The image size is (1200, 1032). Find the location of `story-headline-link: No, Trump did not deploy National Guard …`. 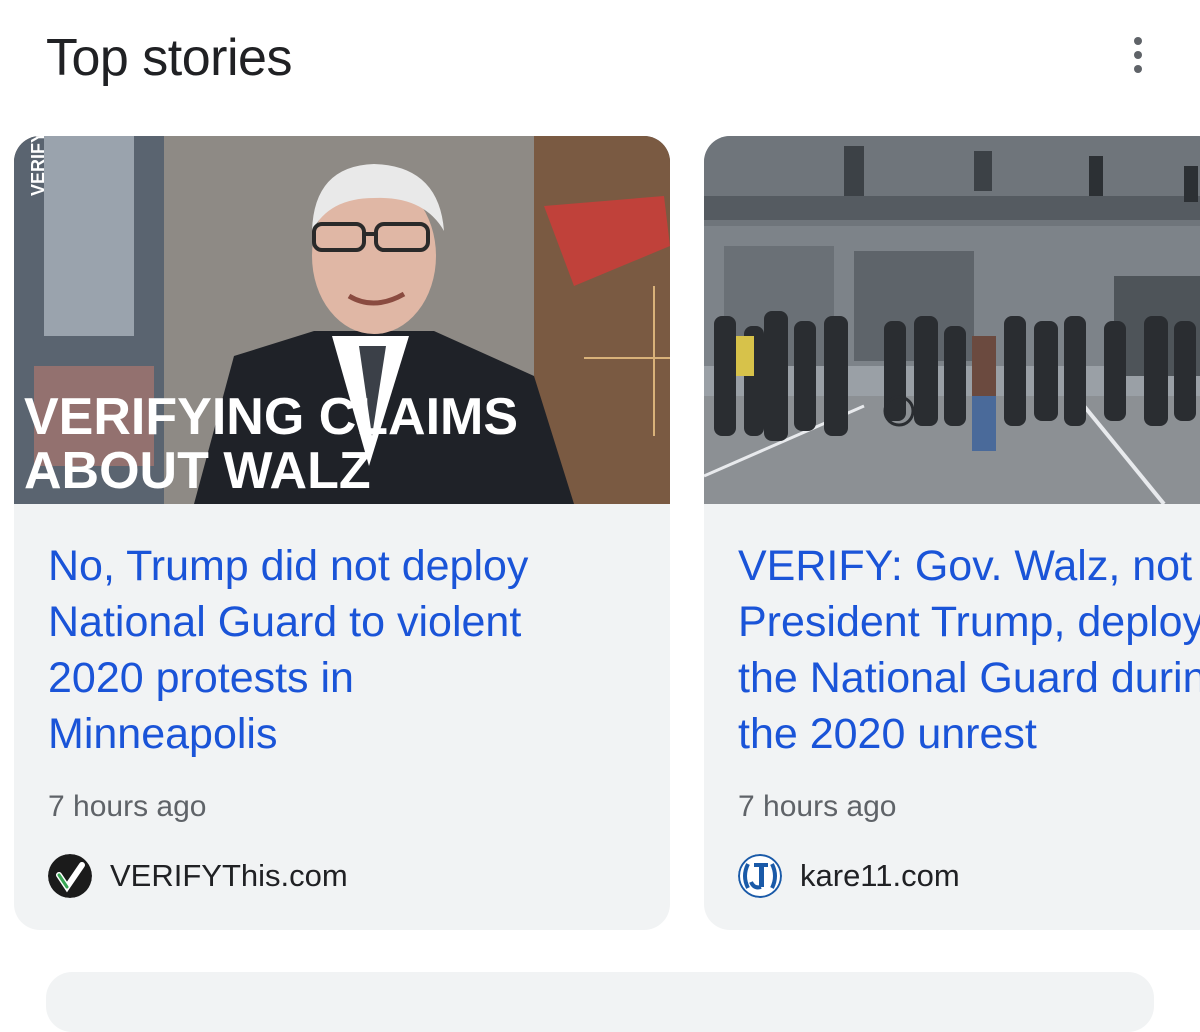

story-headline-link: No, Trump did not deploy National Guard … is located at coordinates (348, 650).